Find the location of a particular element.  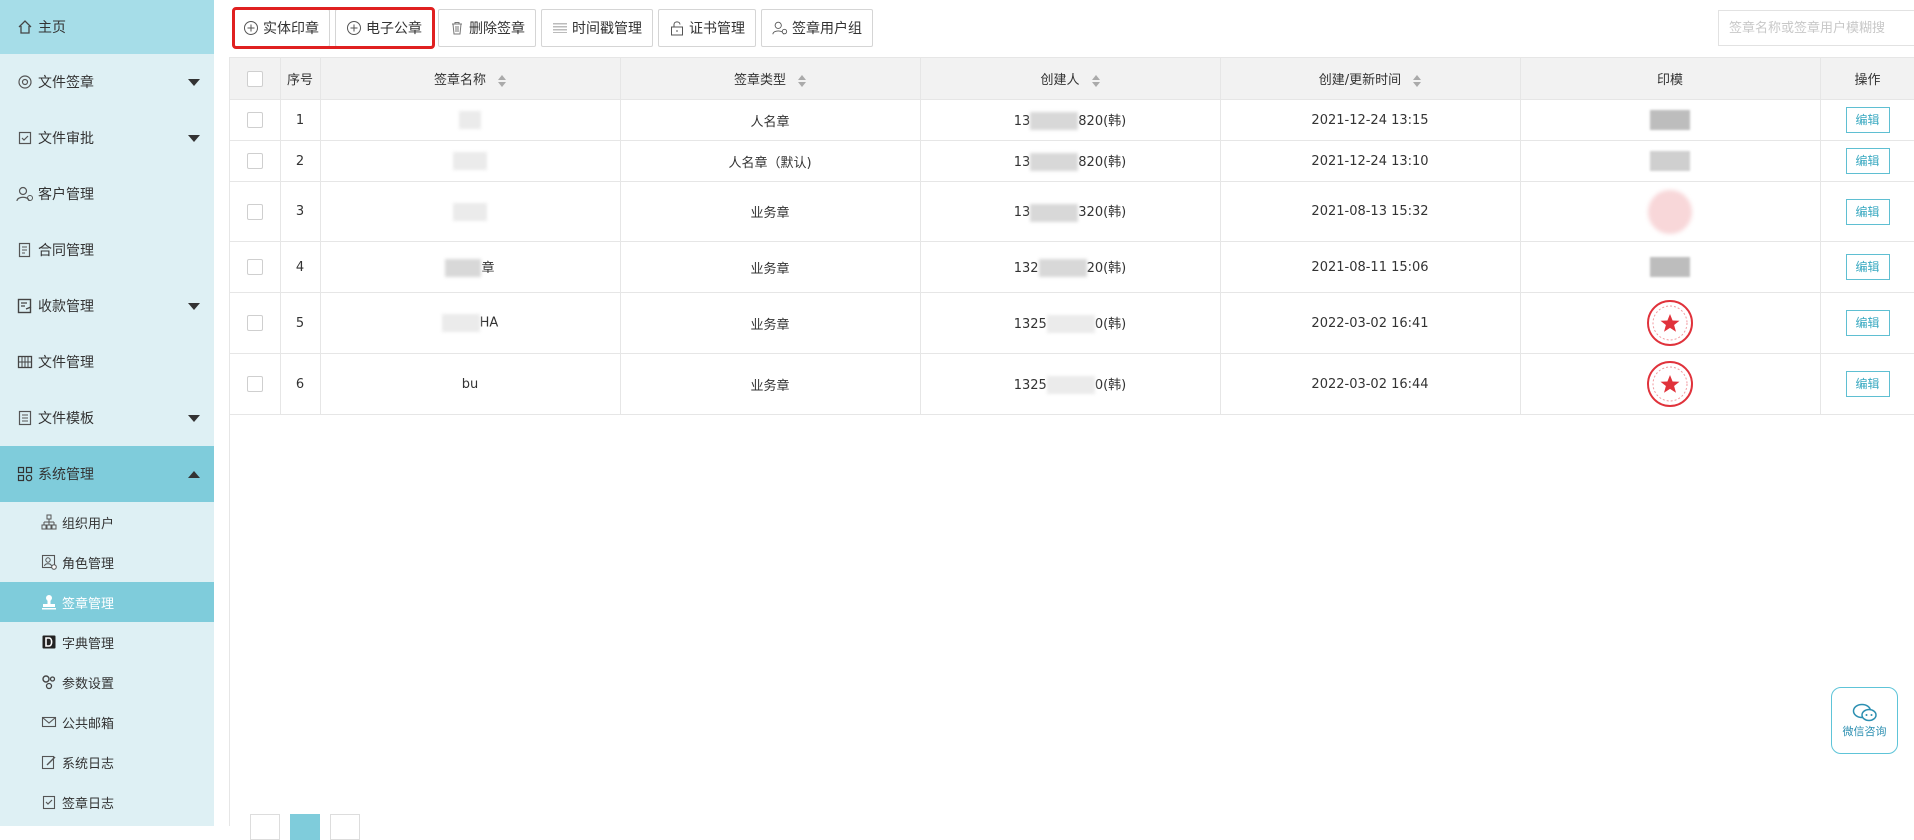

row-time: 2021-08-11 15:06 is located at coordinates (1370, 267).